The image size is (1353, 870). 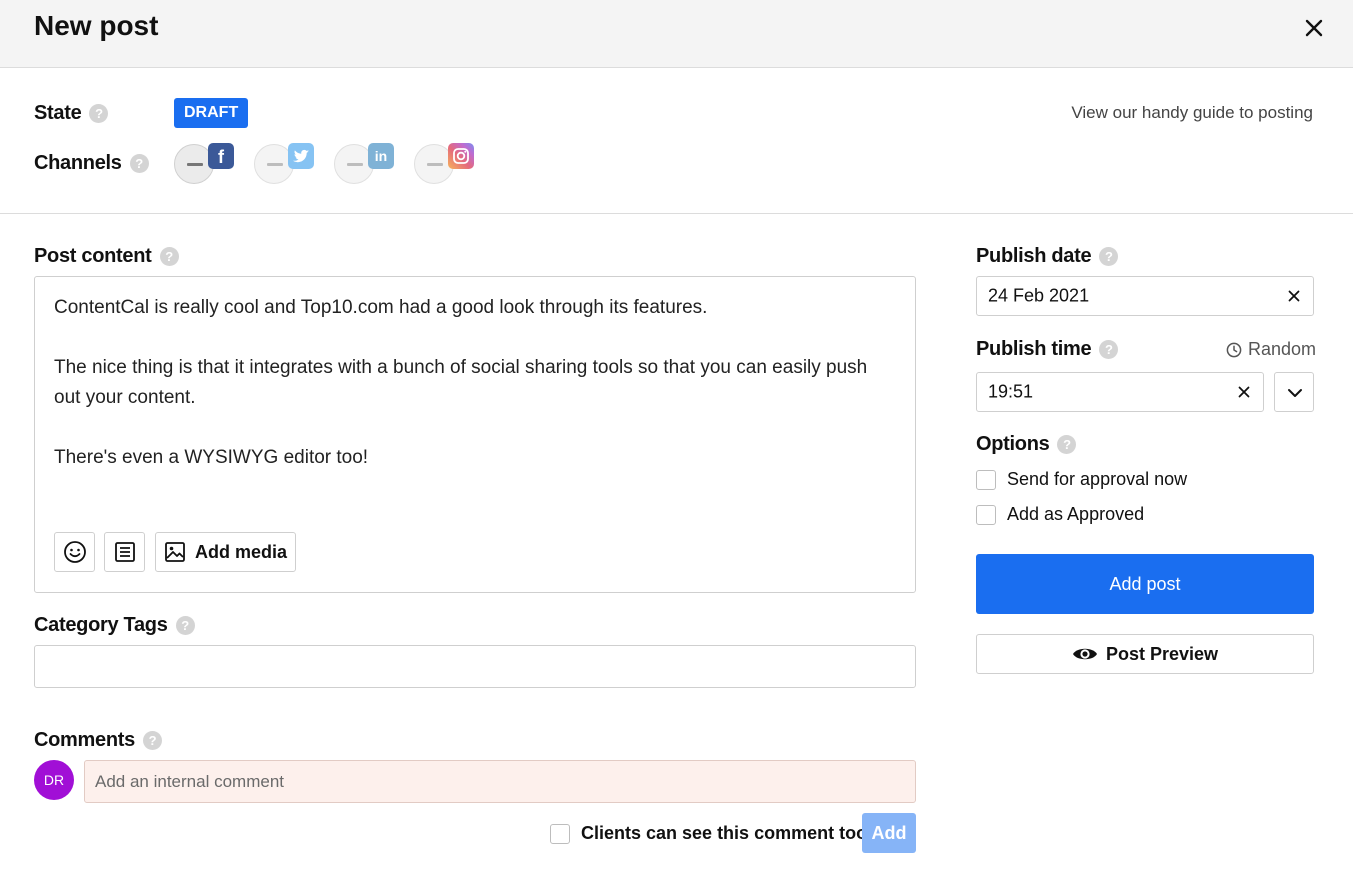 I want to click on publish-date-label-row: Publish date ?, so click(x=1047, y=256).